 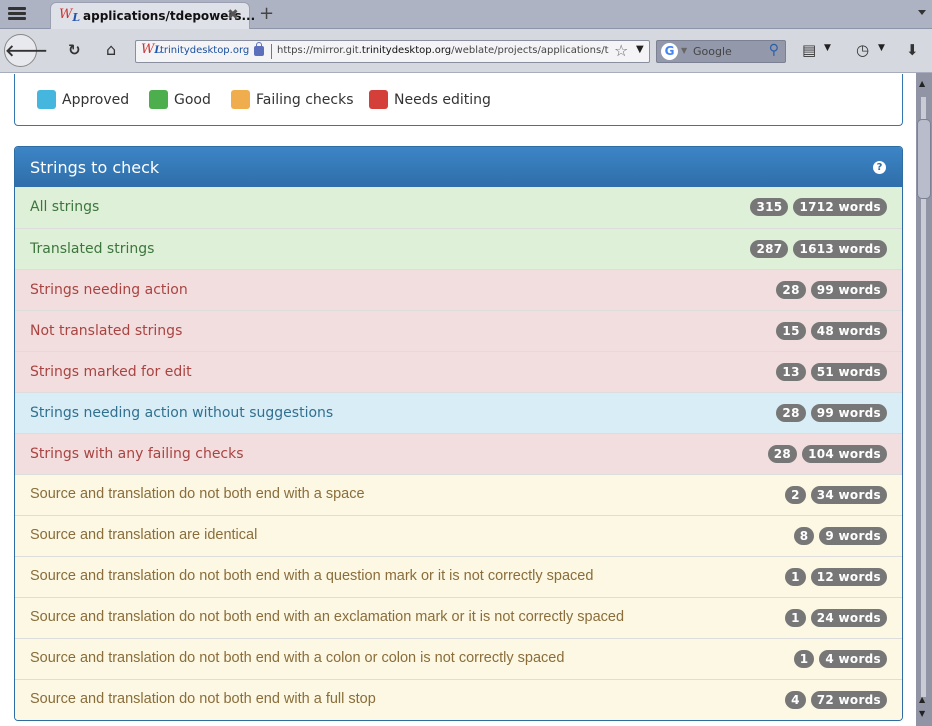 I want to click on word-count-badge: 48 words, so click(x=848, y=331).